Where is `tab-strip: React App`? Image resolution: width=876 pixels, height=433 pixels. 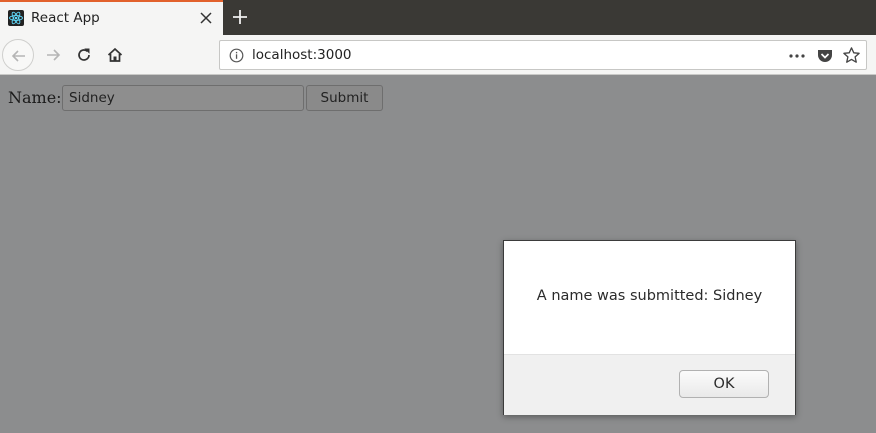
tab-strip: React App is located at coordinates (438, 17).